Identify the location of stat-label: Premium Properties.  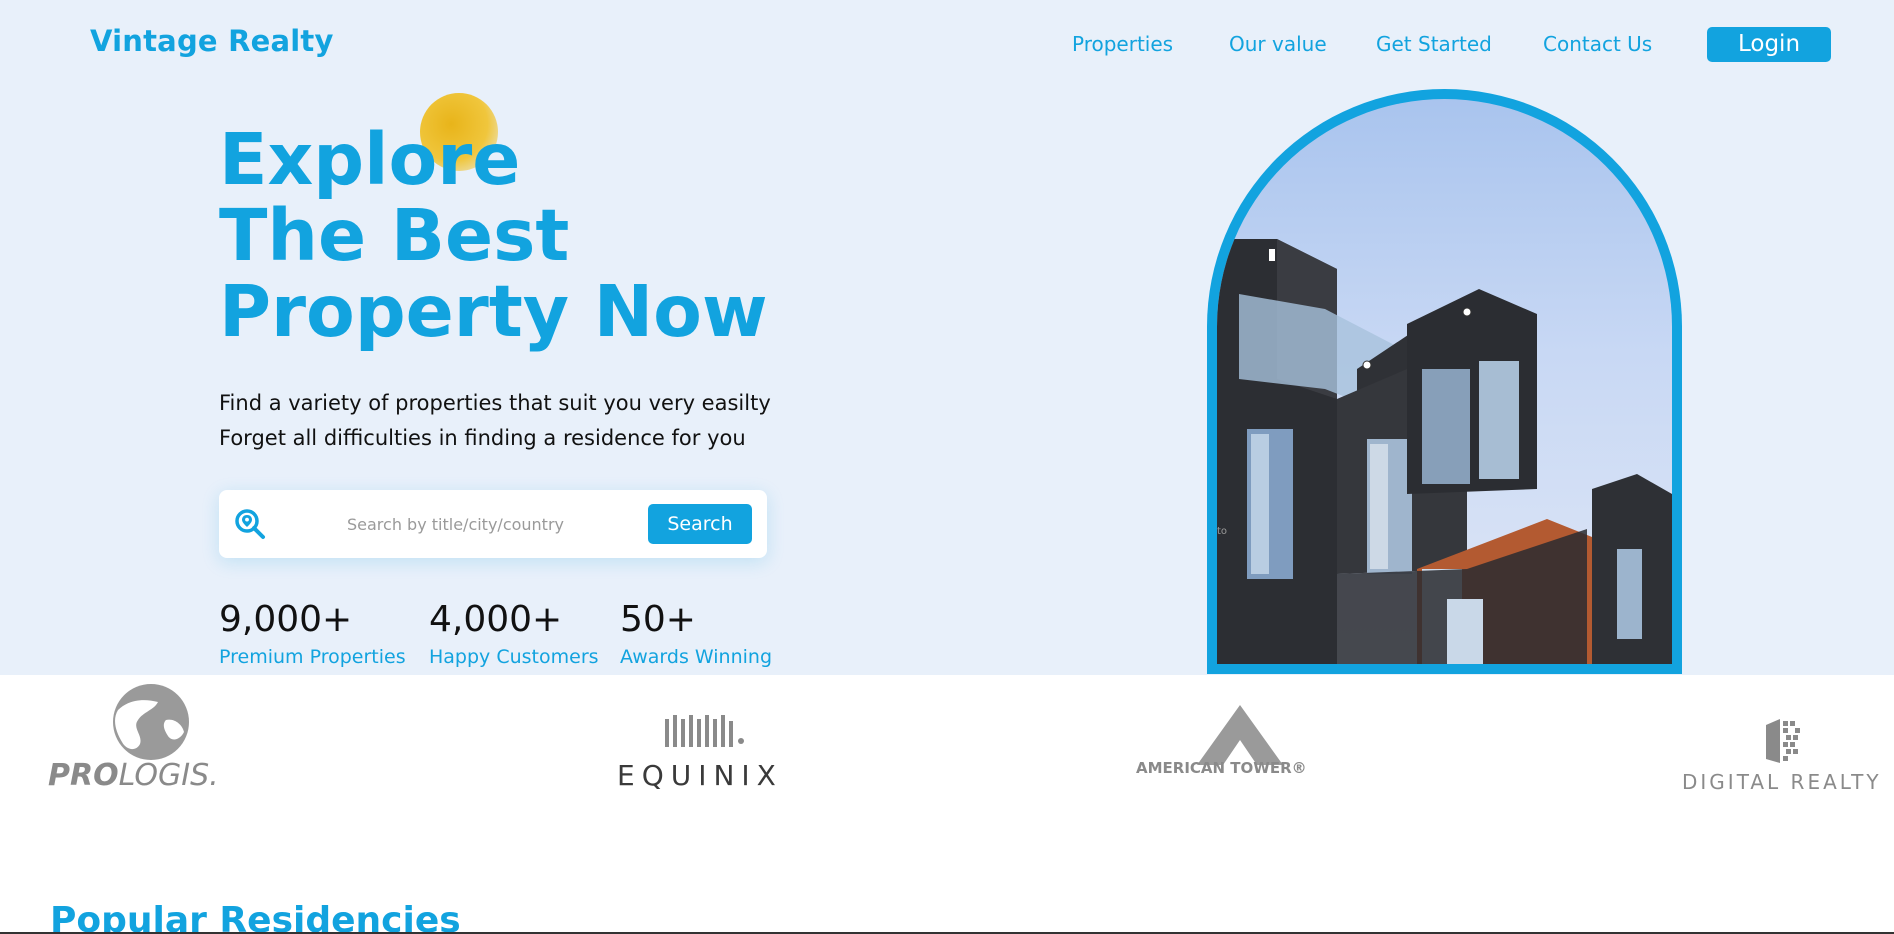
(312, 657).